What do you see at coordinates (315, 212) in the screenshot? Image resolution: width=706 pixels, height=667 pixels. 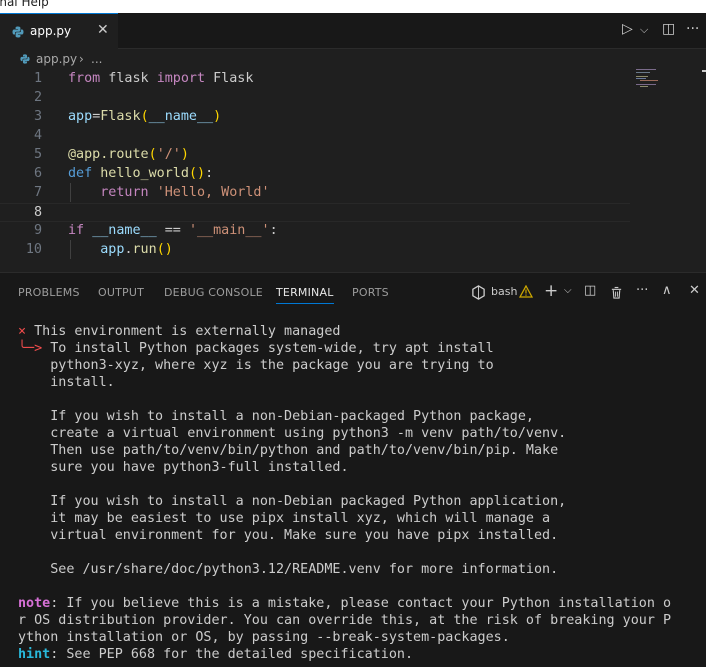 I see `code-line: 8` at bounding box center [315, 212].